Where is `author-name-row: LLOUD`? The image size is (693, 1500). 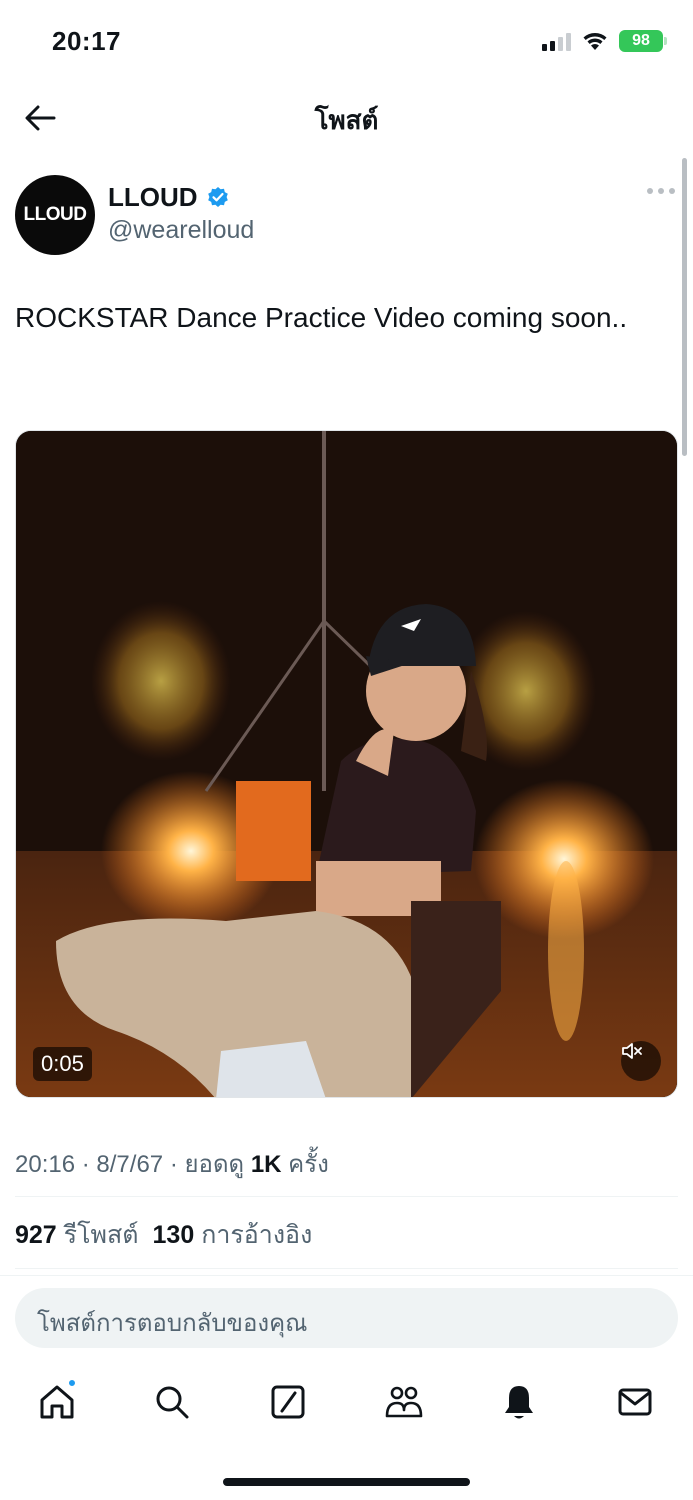 author-name-row: LLOUD is located at coordinates (169, 197).